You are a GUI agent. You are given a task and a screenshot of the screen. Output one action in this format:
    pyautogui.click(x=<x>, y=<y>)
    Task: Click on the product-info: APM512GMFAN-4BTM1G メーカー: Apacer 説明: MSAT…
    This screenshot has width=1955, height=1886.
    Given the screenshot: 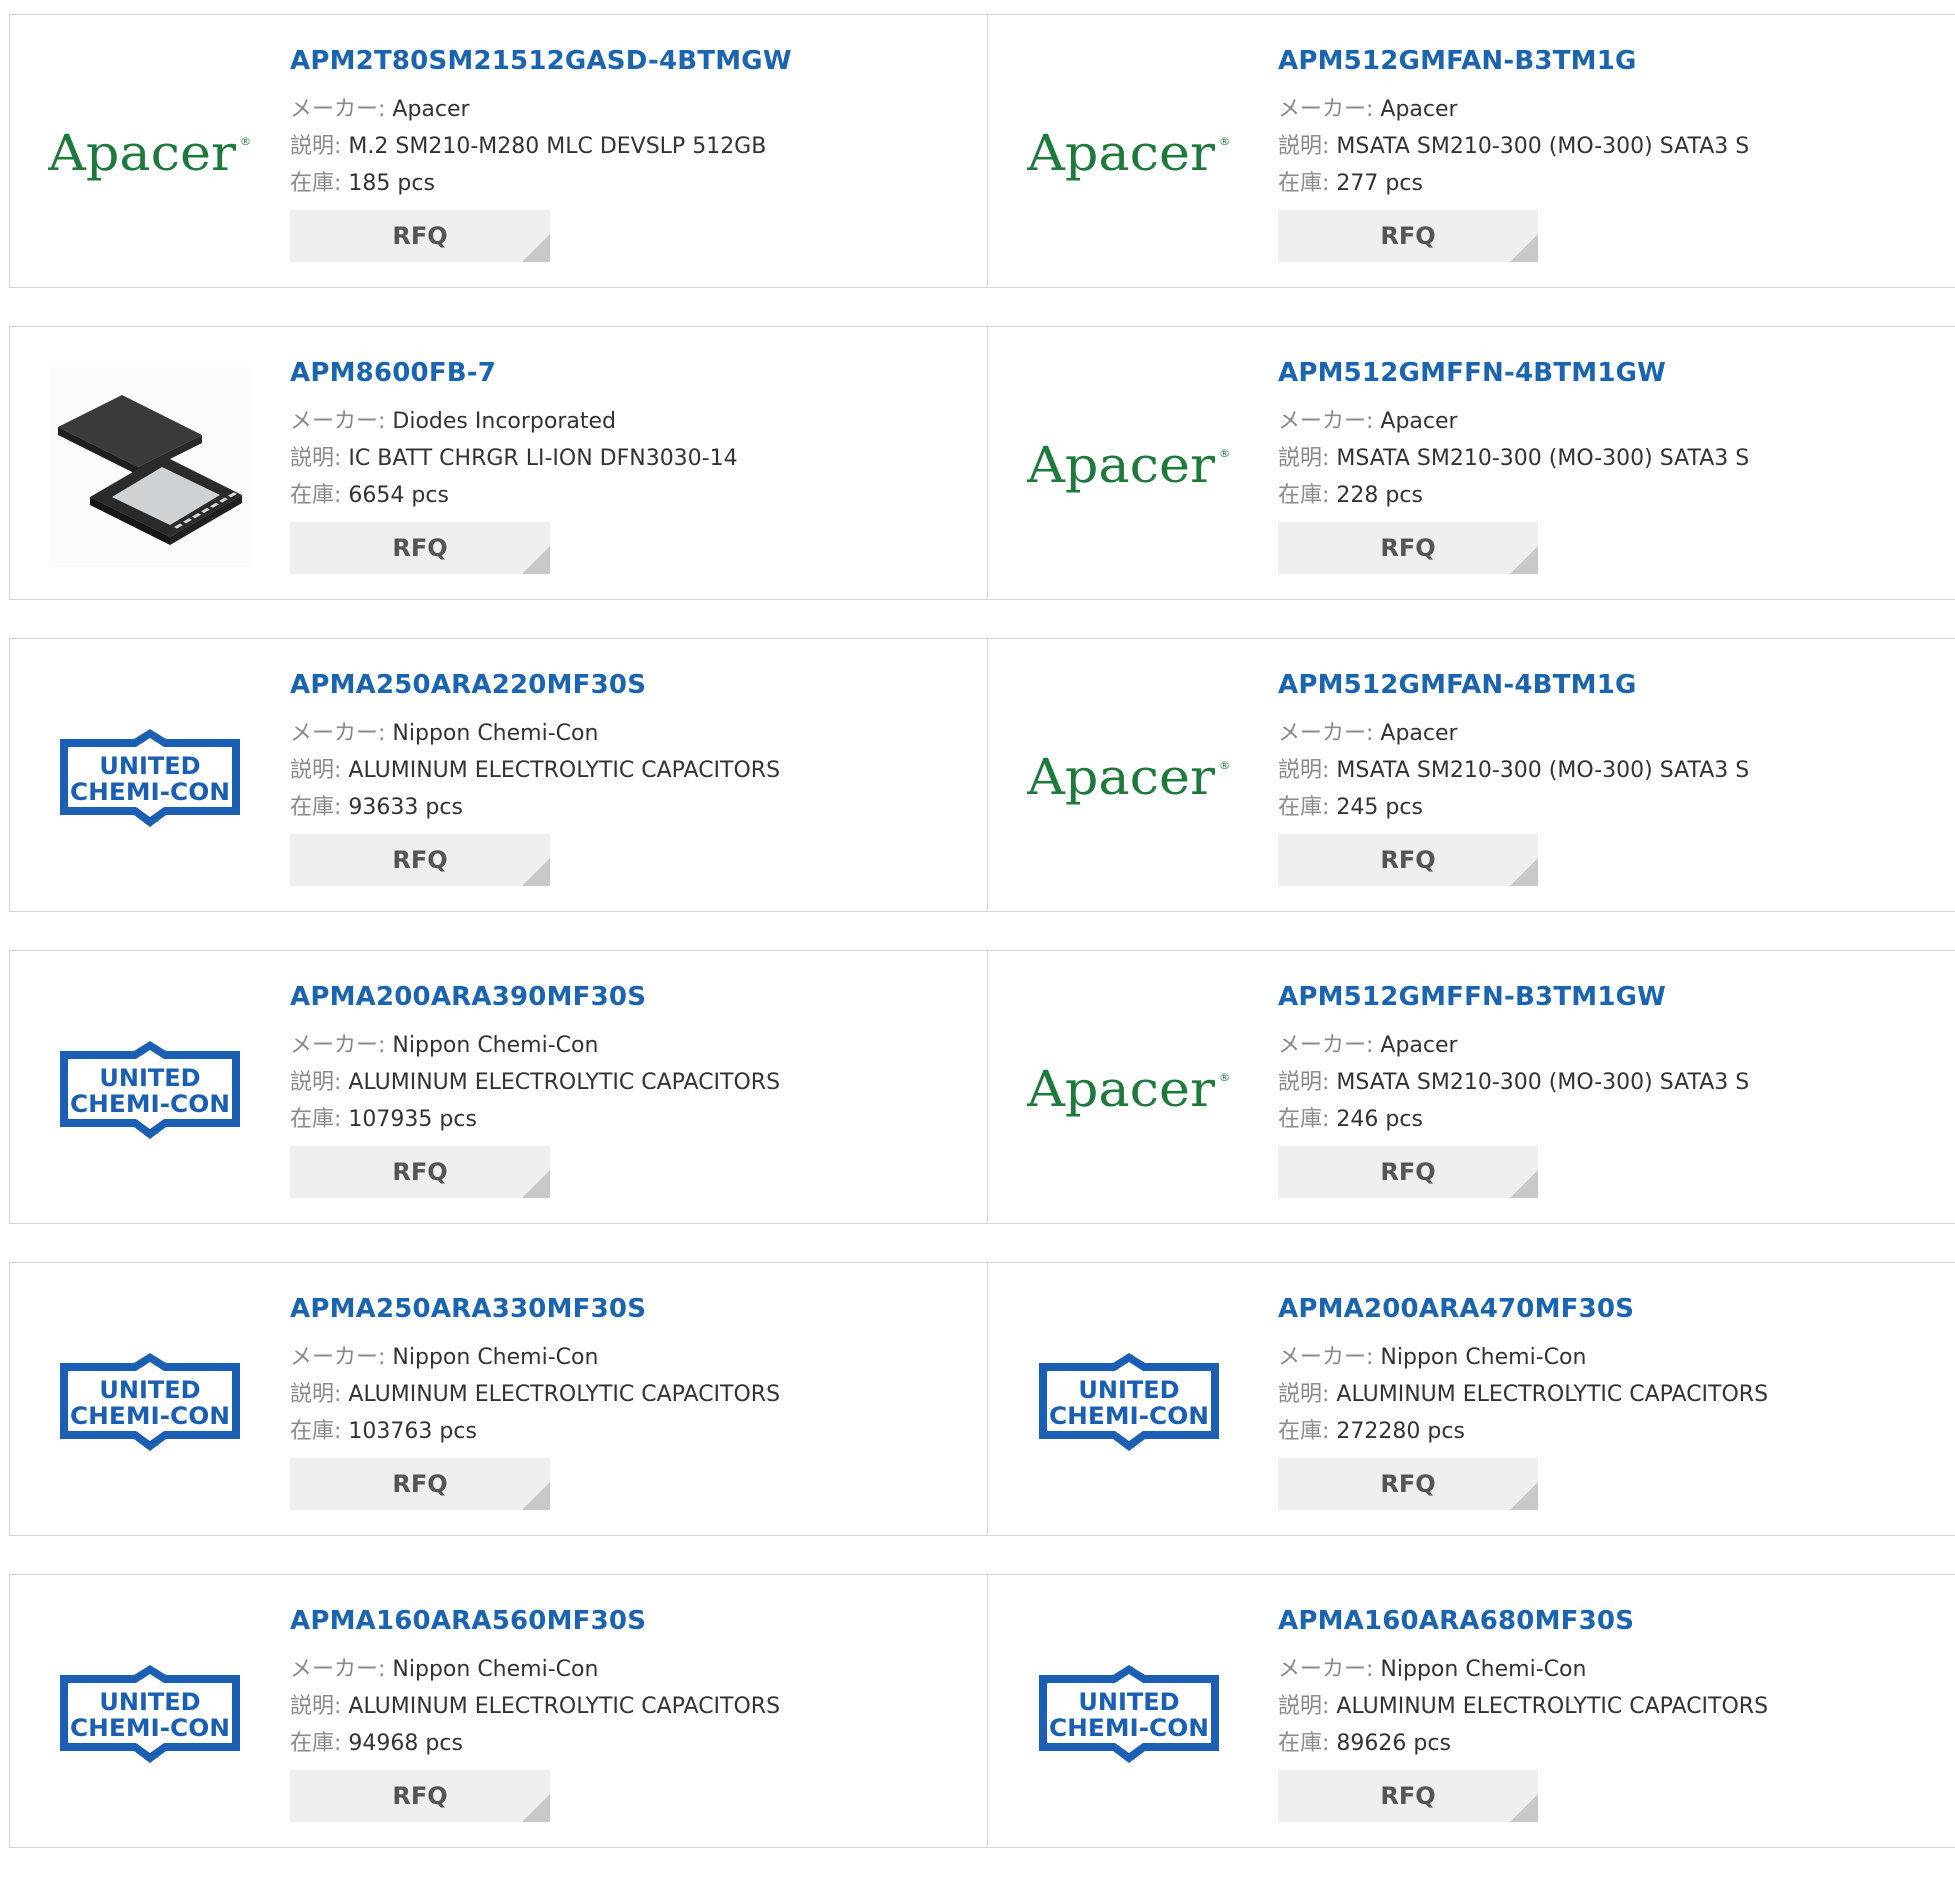 What is the action you would take?
    pyautogui.click(x=1513, y=776)
    